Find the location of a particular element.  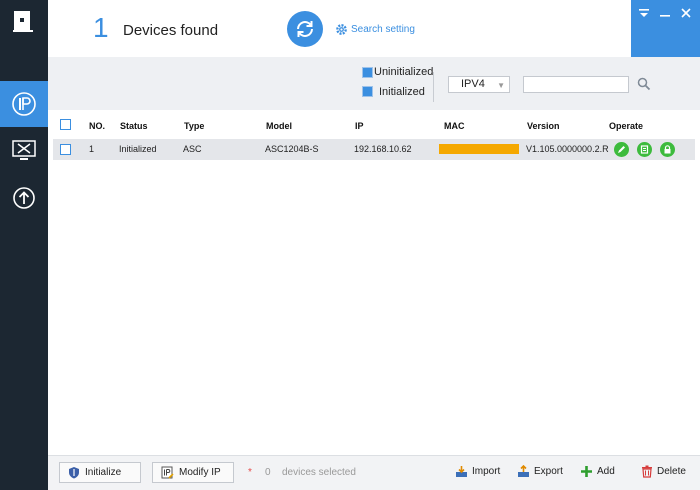

device-count: 1 is located at coordinates (101, 27).